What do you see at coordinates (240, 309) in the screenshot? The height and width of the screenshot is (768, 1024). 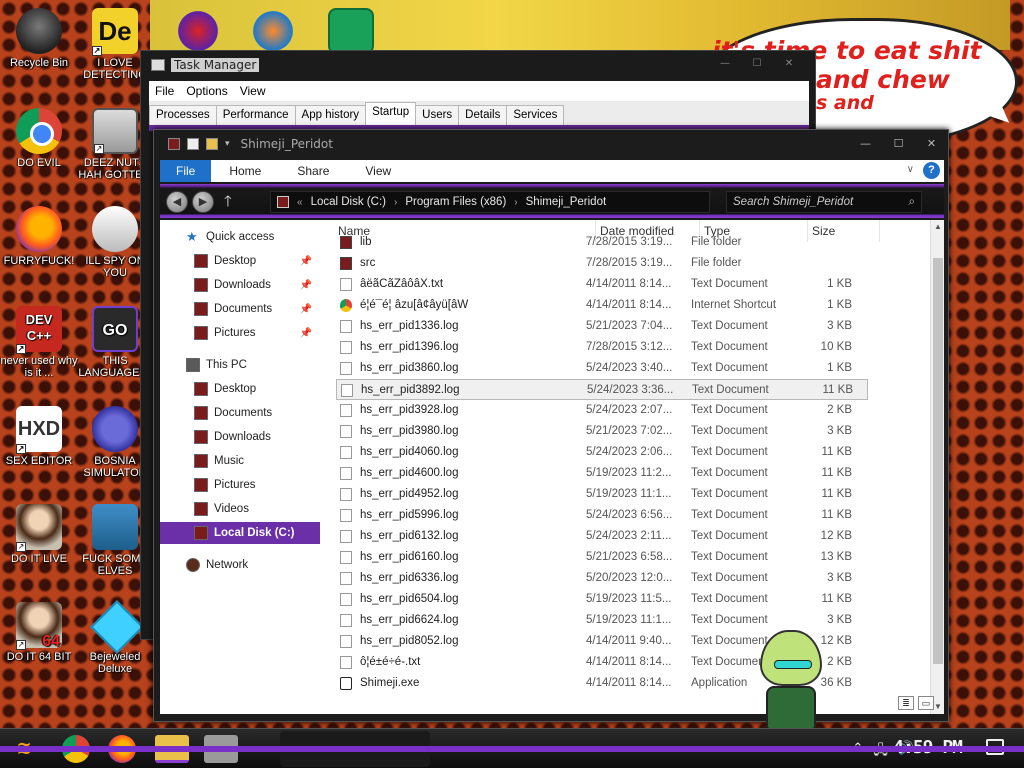 I see `nav-quick-documents: Documents 📌` at bounding box center [240, 309].